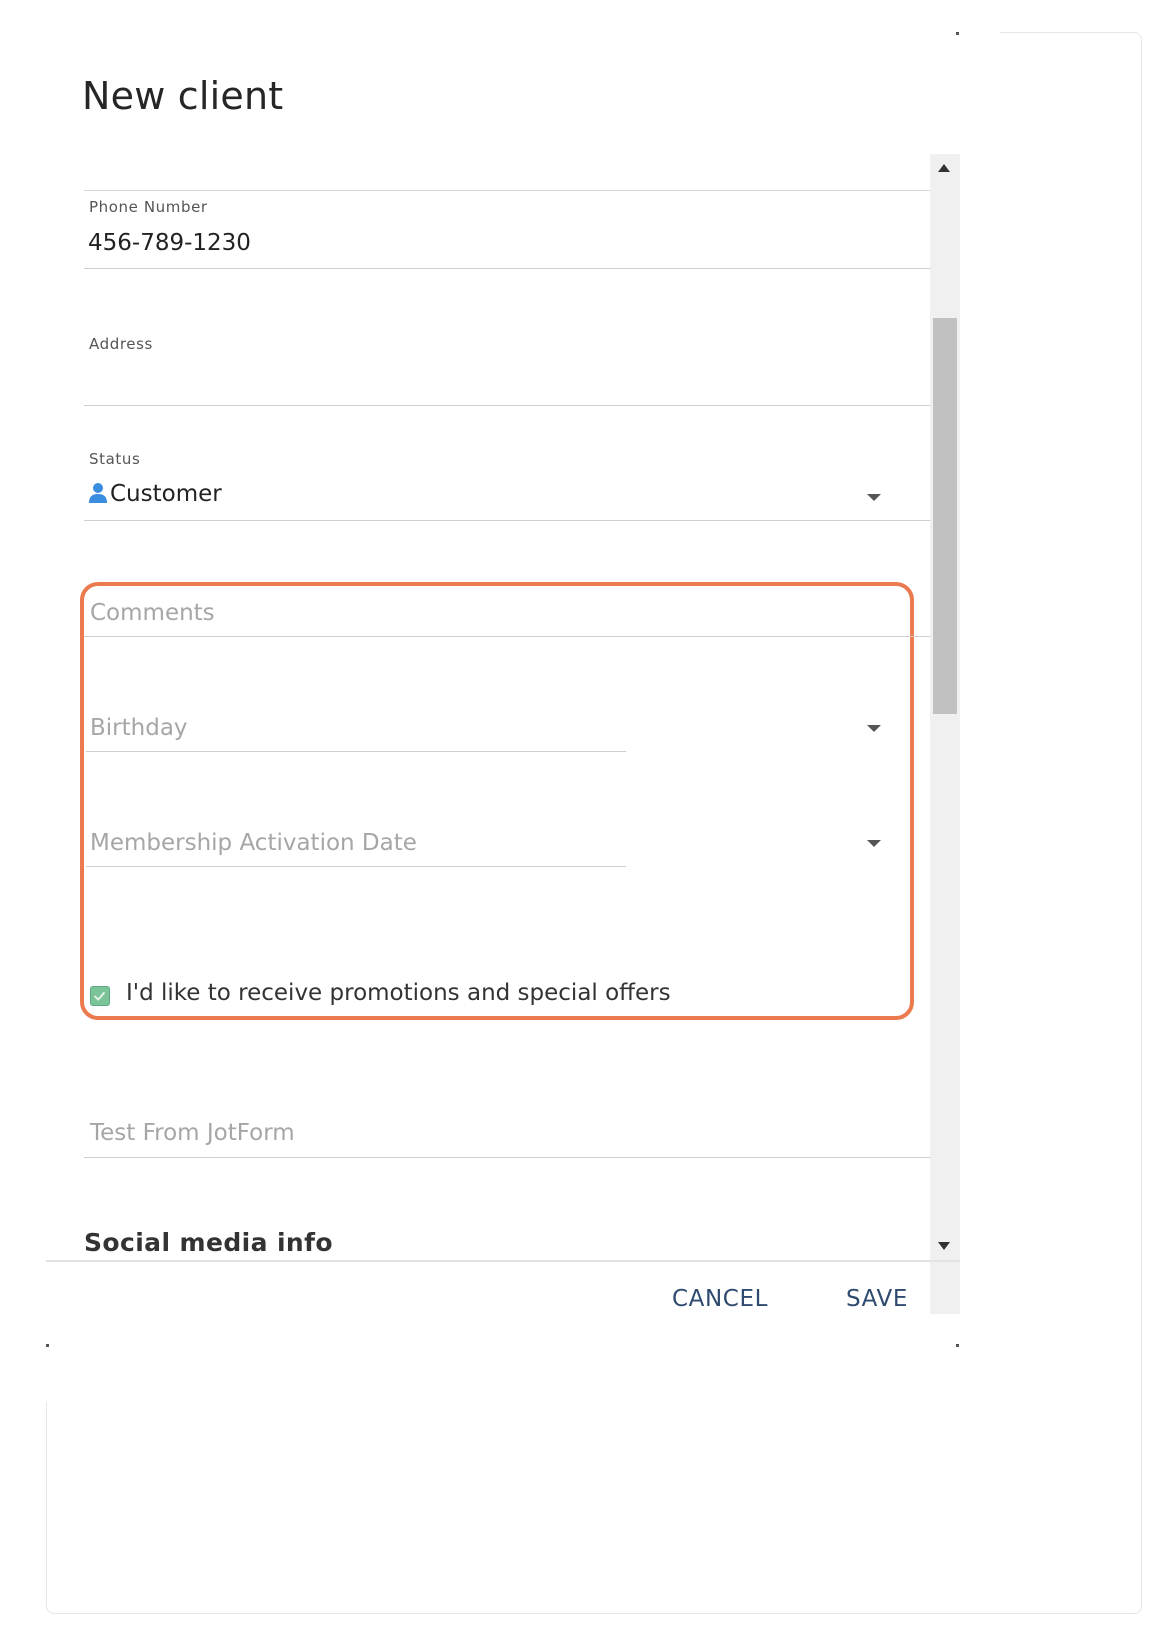  Describe the element at coordinates (507, 405) in the screenshot. I see `address-underline` at that location.